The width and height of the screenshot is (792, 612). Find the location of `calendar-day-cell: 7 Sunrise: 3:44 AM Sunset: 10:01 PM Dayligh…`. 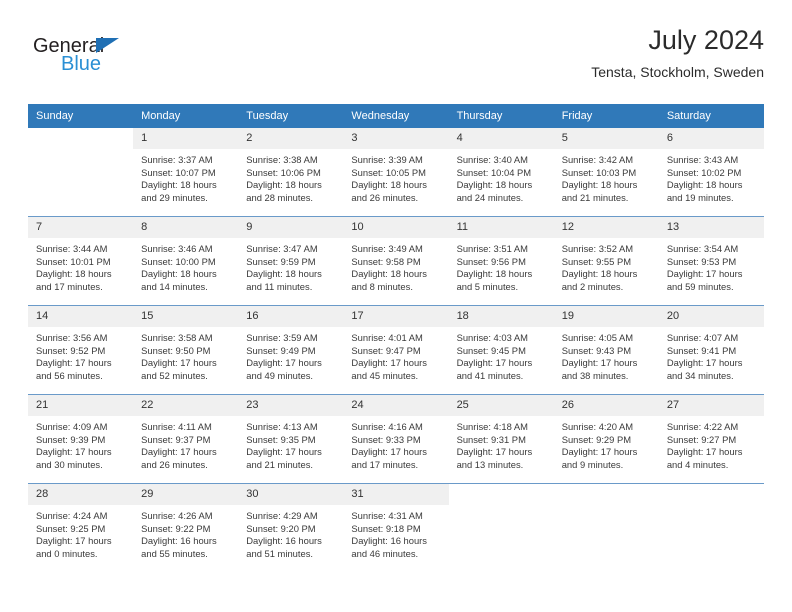

calendar-day-cell: 7 Sunrise: 3:44 AM Sunset: 10:01 PM Dayligh… is located at coordinates (81, 261).